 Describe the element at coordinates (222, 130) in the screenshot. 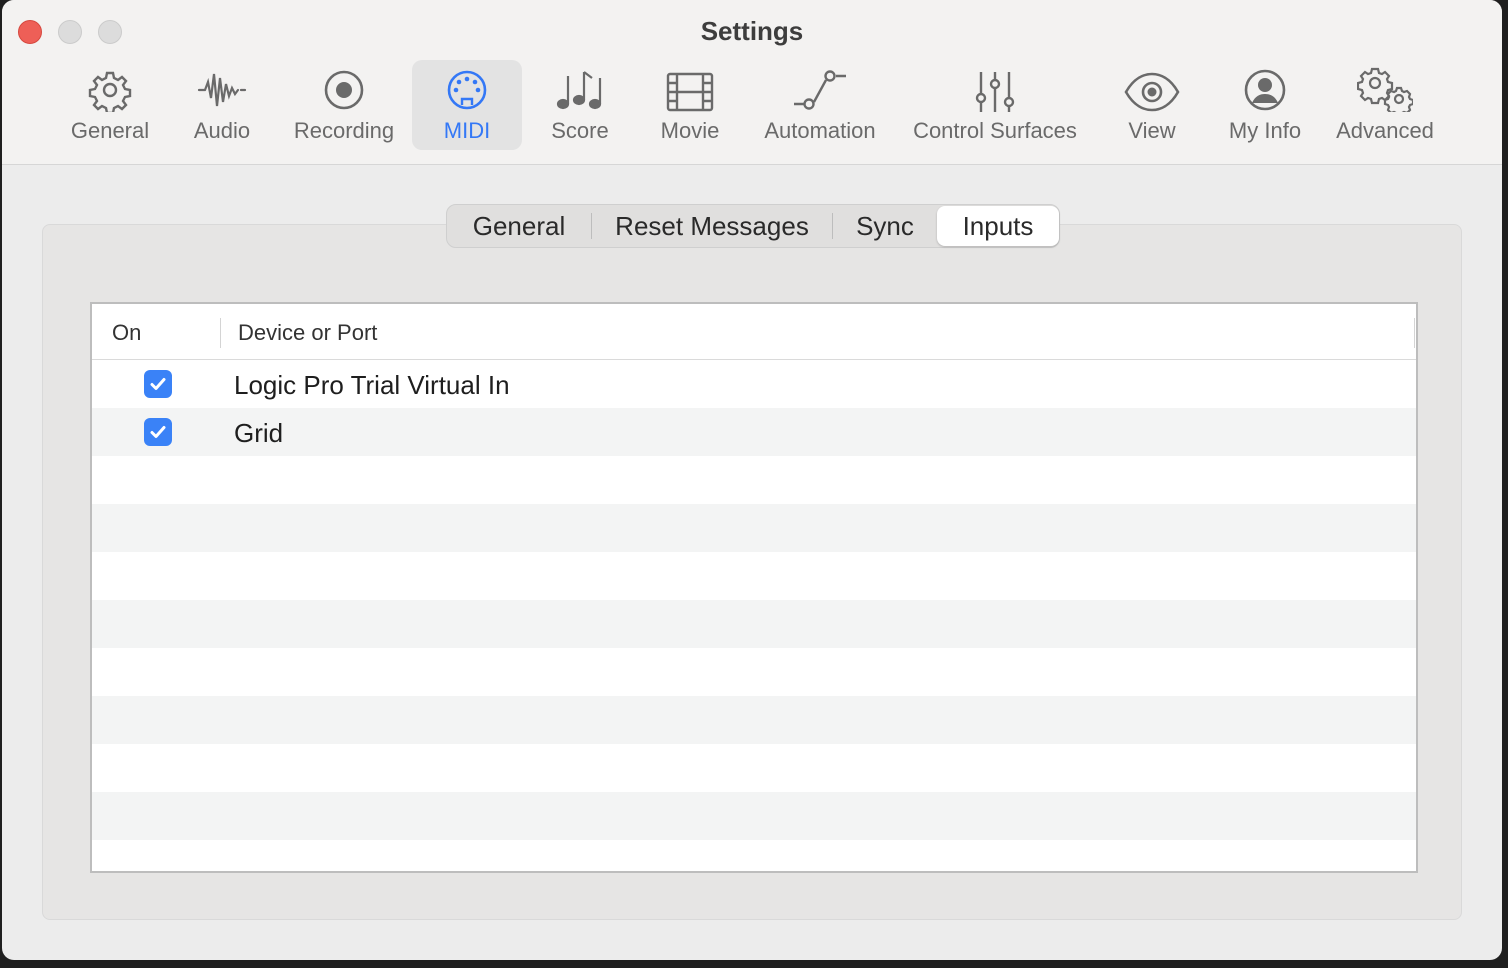

I see `toolbar-label: Audio` at that location.